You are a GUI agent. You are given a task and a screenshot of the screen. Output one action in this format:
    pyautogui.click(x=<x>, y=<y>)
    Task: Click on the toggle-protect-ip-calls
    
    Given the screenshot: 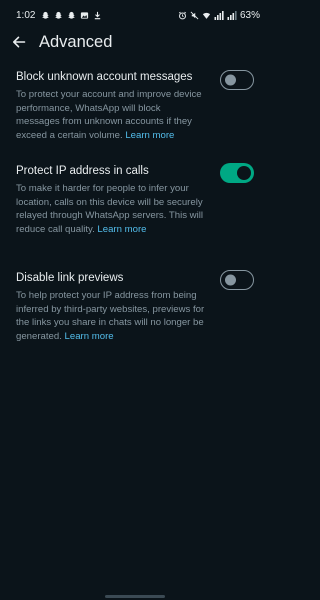 What is the action you would take?
    pyautogui.click(x=237, y=173)
    